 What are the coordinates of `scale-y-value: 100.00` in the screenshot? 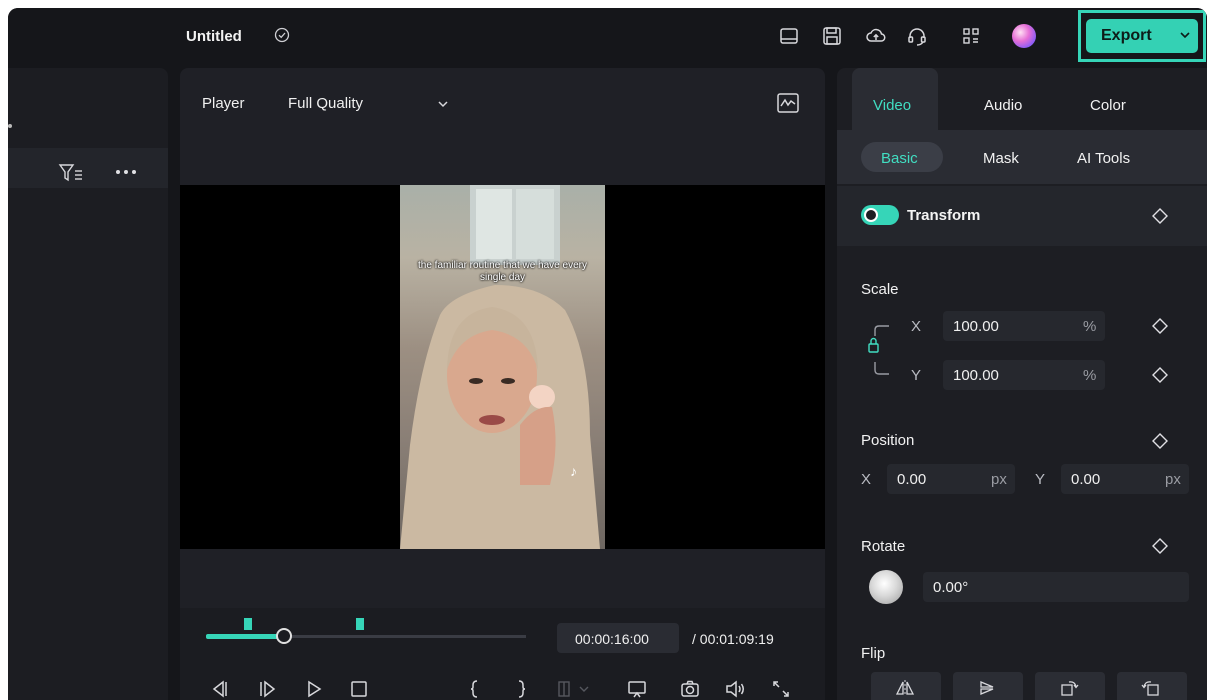 It's located at (976, 375).